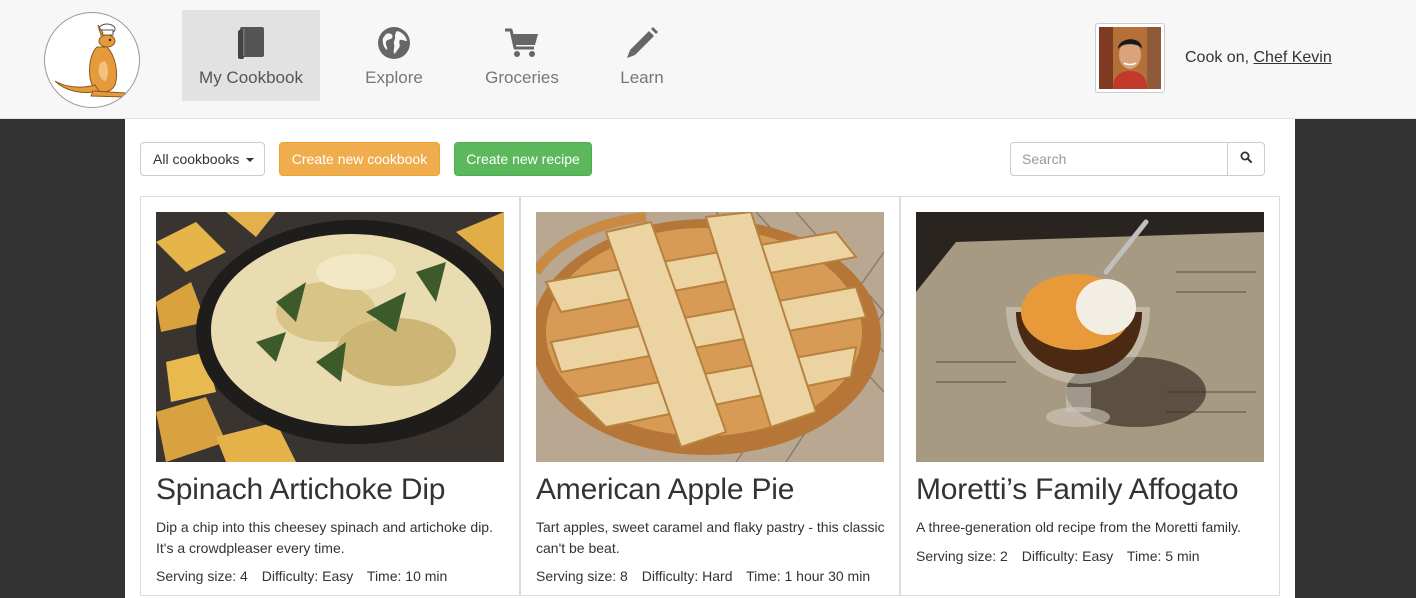  I want to click on recipe-photo-spinach-dip, so click(330, 337).